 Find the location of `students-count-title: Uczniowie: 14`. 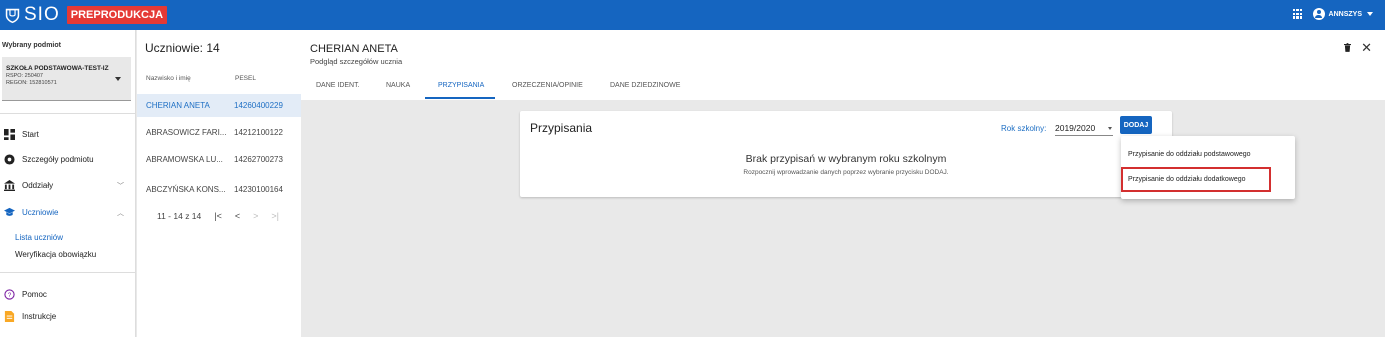

students-count-title: Uczniowie: 14 is located at coordinates (182, 48).